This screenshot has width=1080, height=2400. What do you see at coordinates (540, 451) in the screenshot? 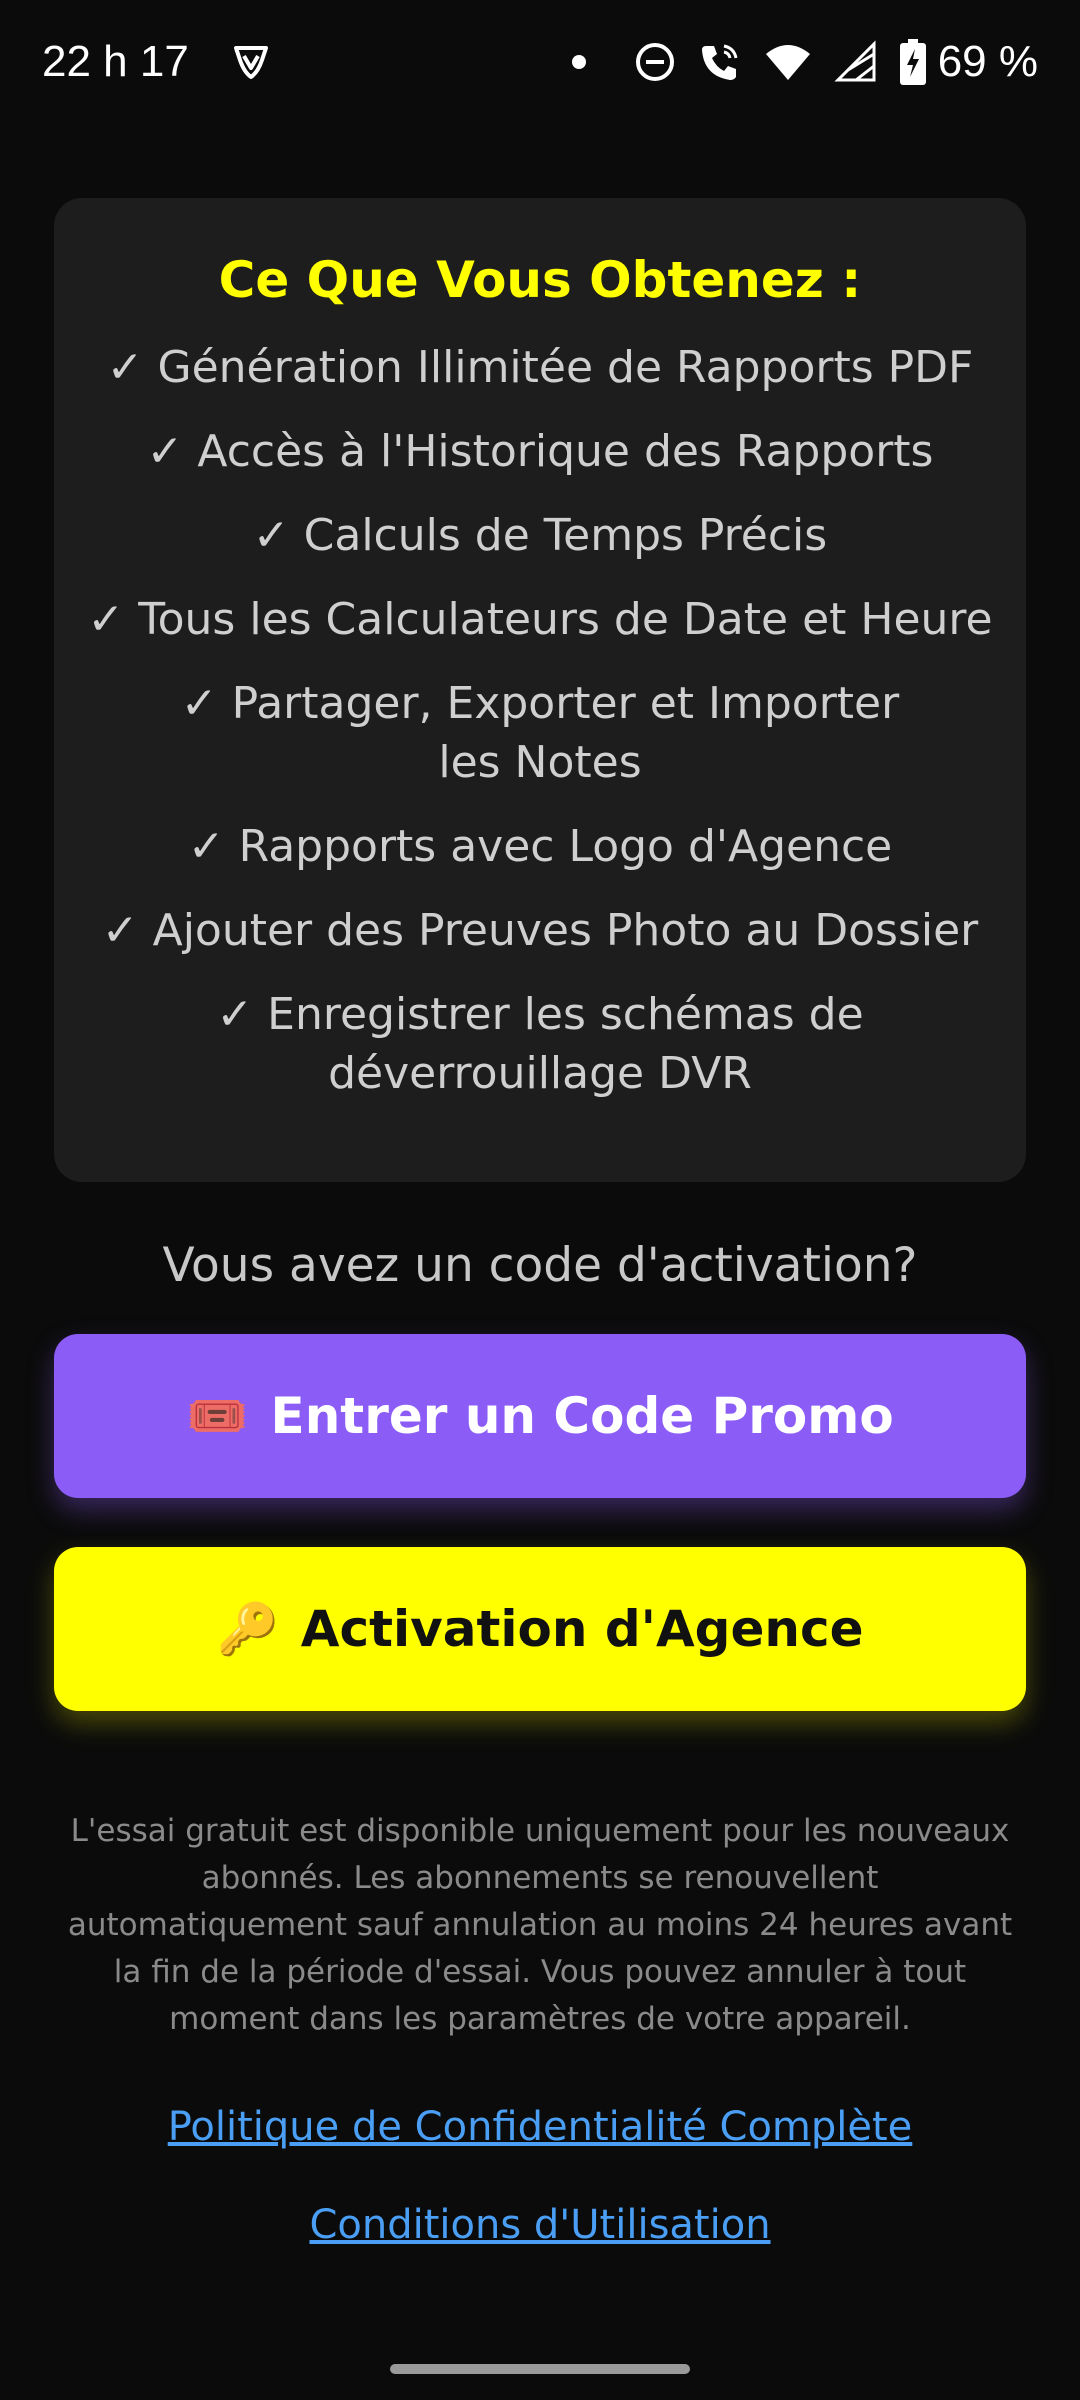
I see `feature-item-report-history: ✓ Accès à l'Historique des Rapports` at bounding box center [540, 451].